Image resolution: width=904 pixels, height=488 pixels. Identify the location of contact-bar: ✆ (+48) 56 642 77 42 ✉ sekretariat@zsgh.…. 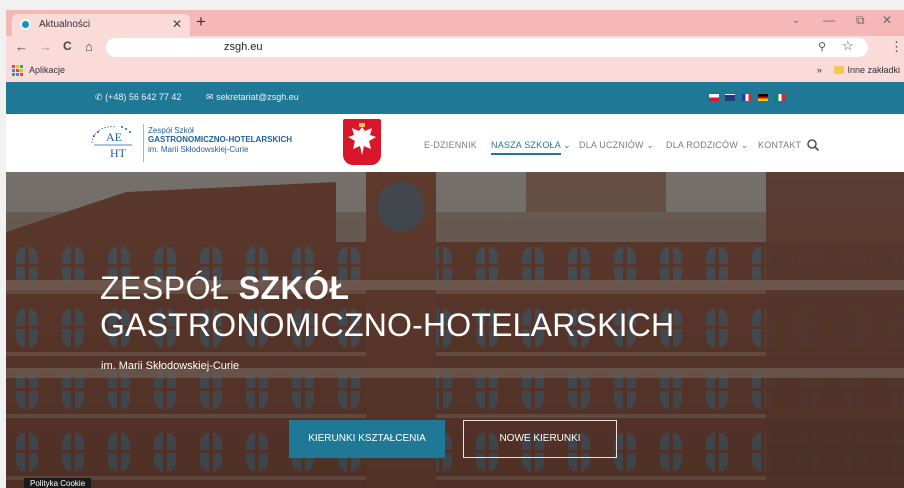
(455, 98).